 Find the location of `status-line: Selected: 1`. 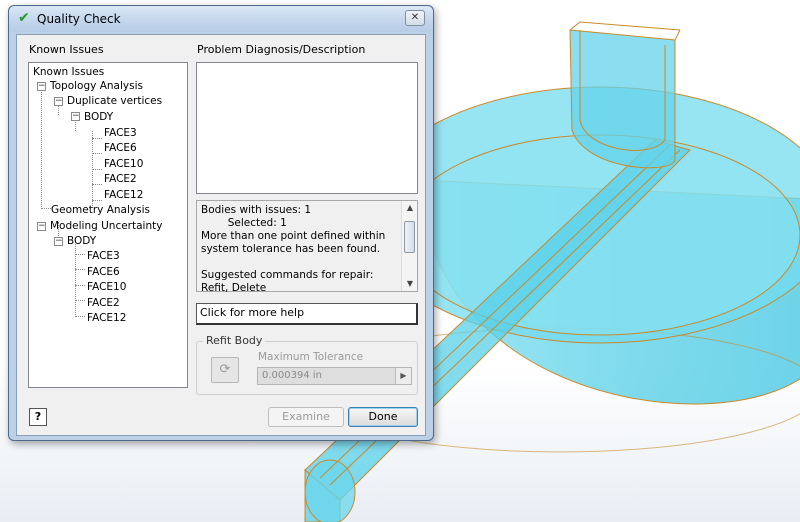

status-line: Selected: 1 is located at coordinates (244, 223).